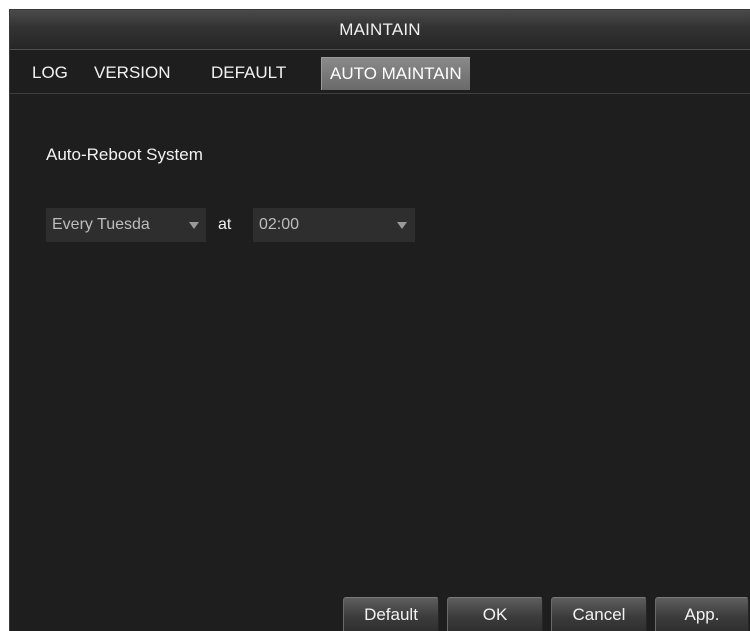 The image size is (750, 631). What do you see at coordinates (279, 224) in the screenshot?
I see `reboot-time-value: 02:00` at bounding box center [279, 224].